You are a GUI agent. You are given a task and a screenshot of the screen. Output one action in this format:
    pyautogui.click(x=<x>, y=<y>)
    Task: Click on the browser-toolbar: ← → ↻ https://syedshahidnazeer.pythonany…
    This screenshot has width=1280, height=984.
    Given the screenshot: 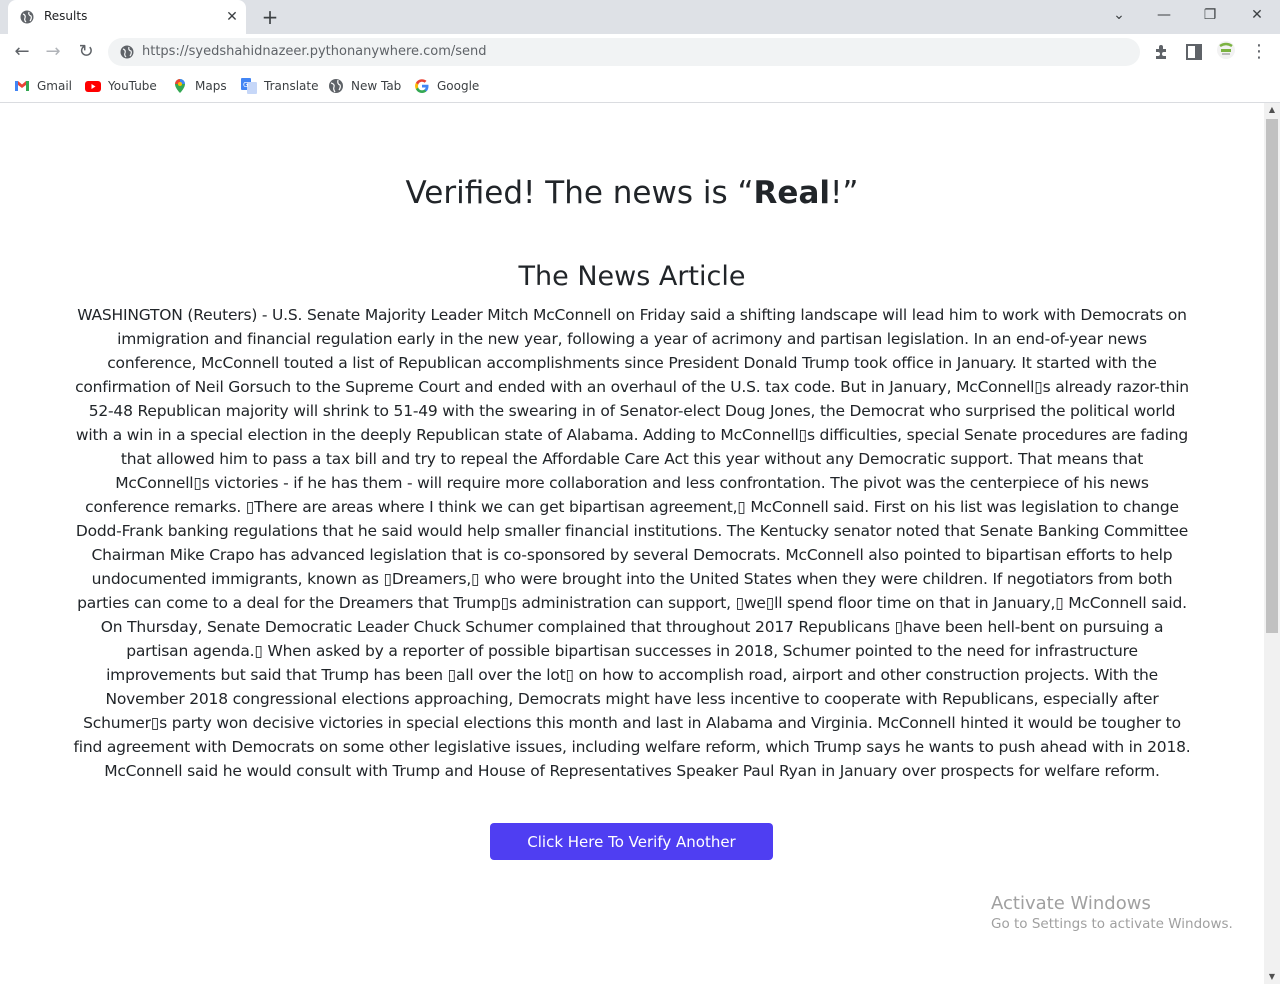 What is the action you would take?
    pyautogui.click(x=640, y=52)
    